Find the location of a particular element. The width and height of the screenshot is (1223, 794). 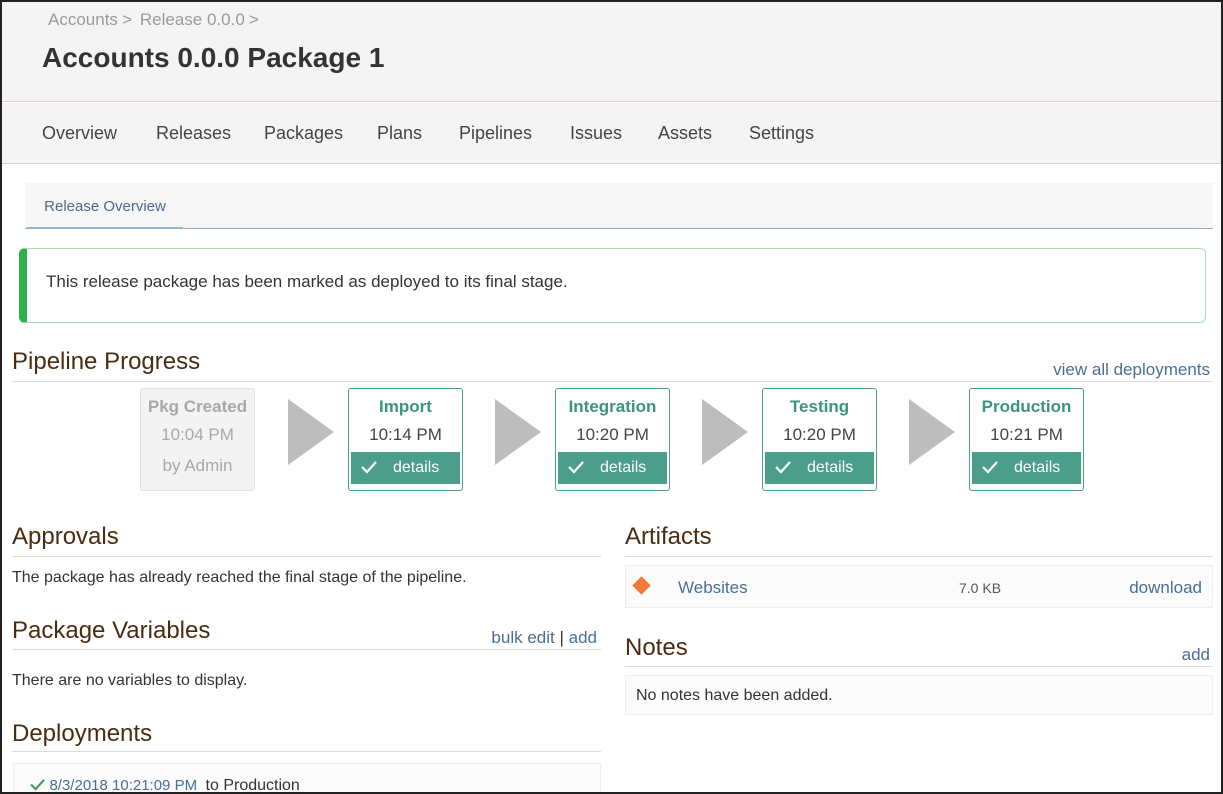

page-title: Accounts 0.0.0 Package 1 is located at coordinates (213, 57).